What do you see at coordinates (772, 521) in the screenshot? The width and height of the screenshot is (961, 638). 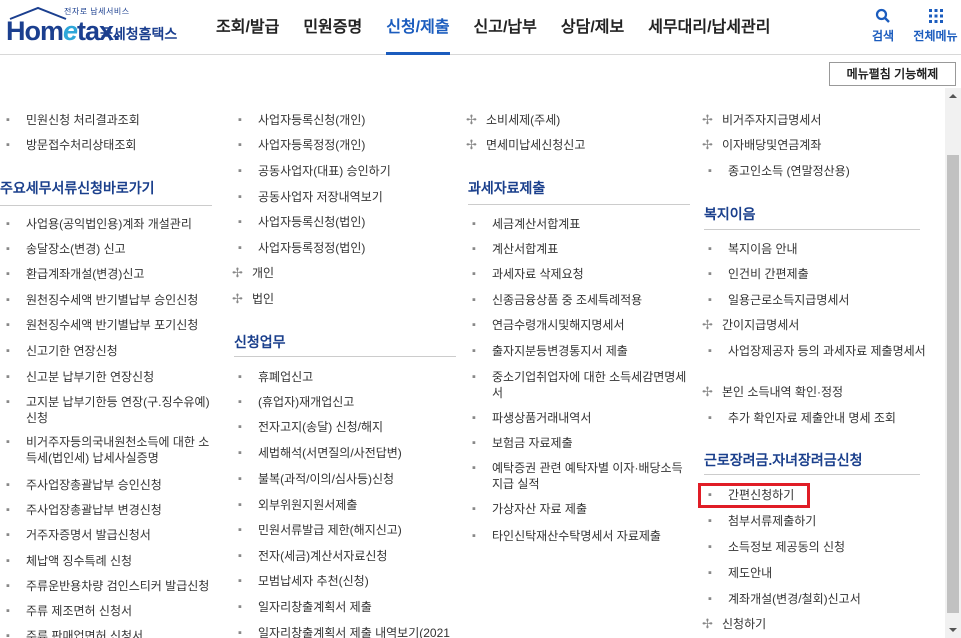 I see `list-item-label: 첨부서류제출하기` at bounding box center [772, 521].